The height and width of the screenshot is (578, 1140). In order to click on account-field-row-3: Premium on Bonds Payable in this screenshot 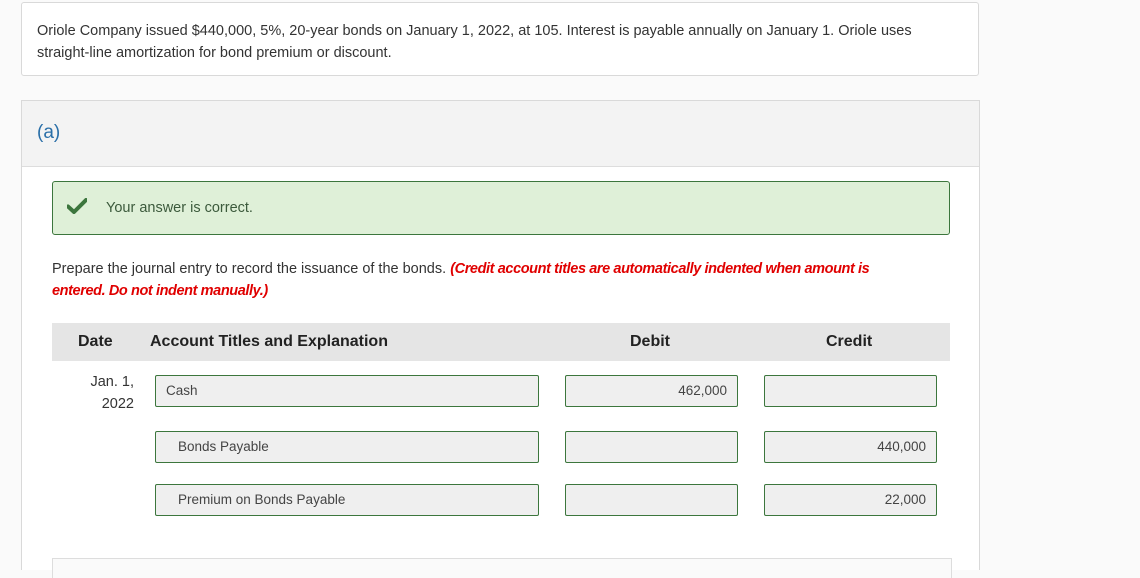, I will do `click(347, 500)`.